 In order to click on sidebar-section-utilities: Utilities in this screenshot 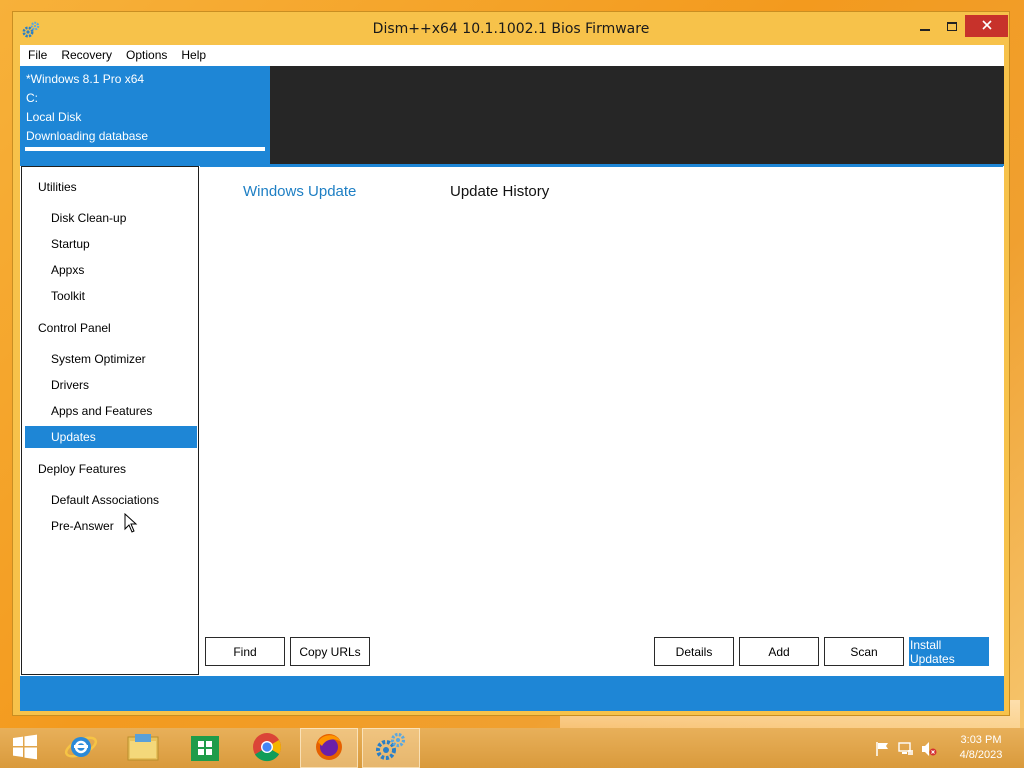, I will do `click(111, 187)`.